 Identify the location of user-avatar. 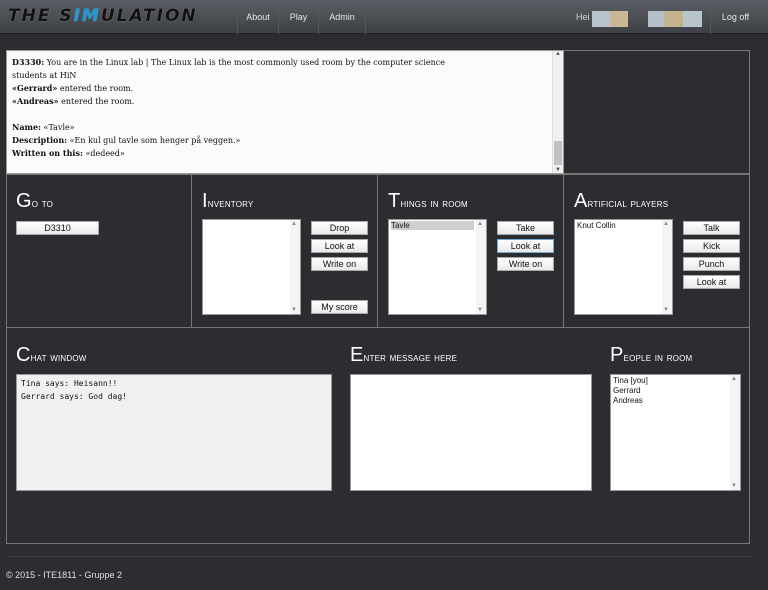
(610, 19).